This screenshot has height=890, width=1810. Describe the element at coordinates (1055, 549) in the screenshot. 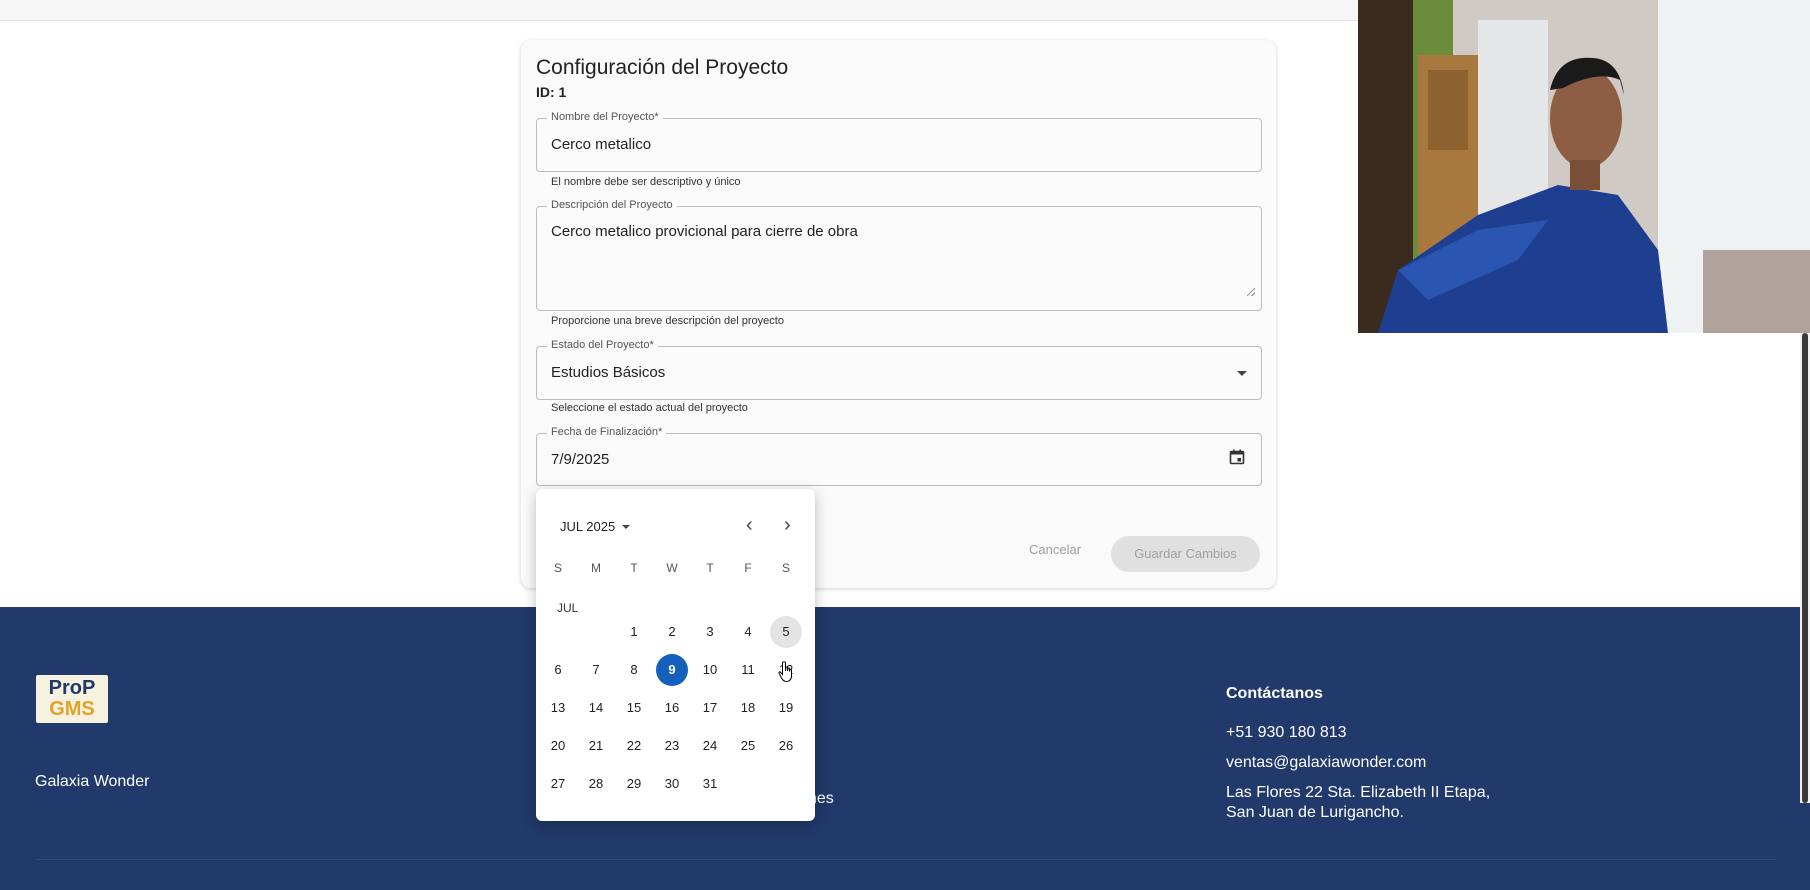

I see `cancel-button: Cancelar` at that location.